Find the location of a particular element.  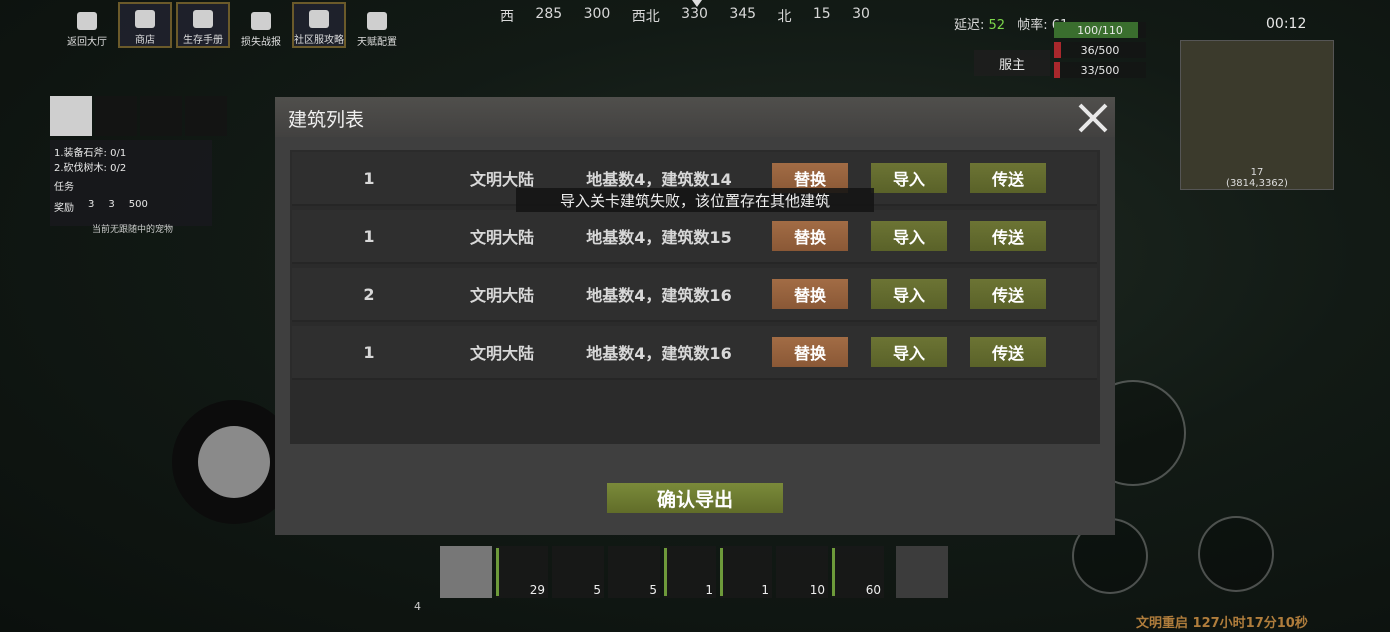

quest-item: 1.装备石斧: 0/1 is located at coordinates (90, 153).